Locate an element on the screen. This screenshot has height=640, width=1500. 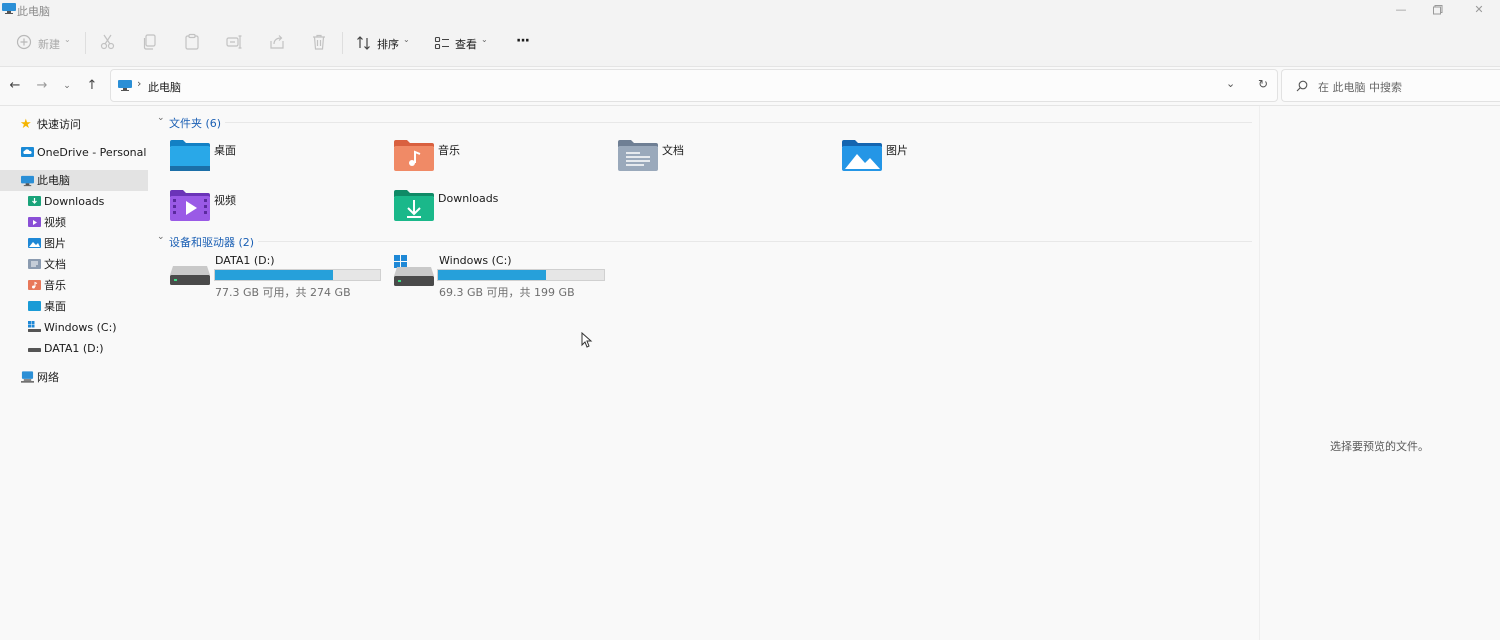
folder-name: 桌面 is located at coordinates (225, 150).